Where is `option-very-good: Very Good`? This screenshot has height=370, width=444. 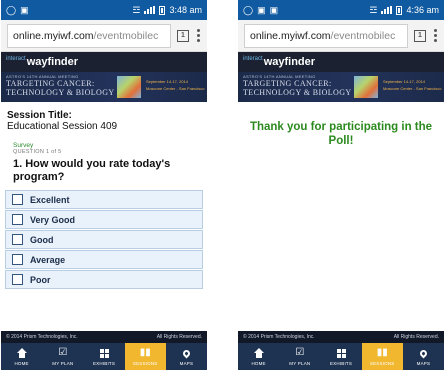 option-very-good: Very Good is located at coordinates (104, 219).